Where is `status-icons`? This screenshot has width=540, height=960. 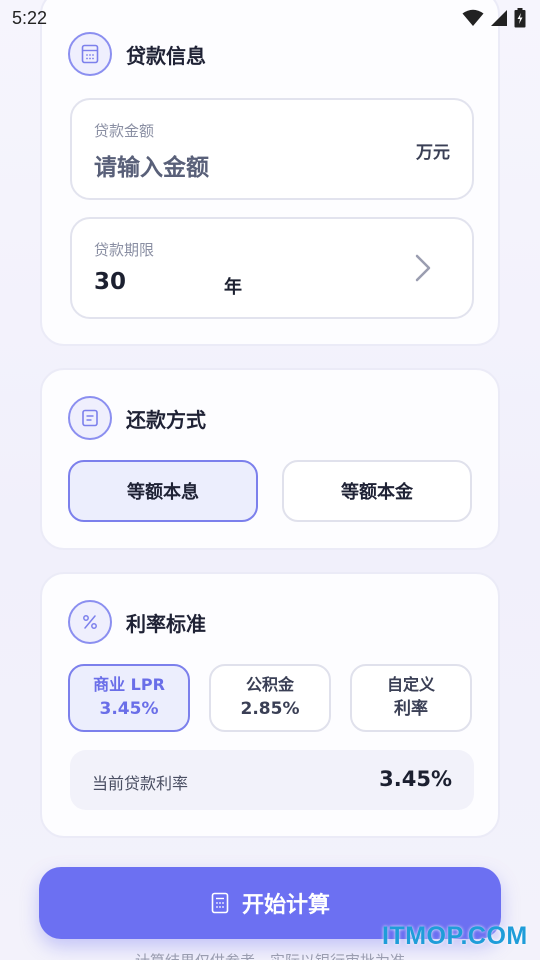
status-icons is located at coordinates (494, 18).